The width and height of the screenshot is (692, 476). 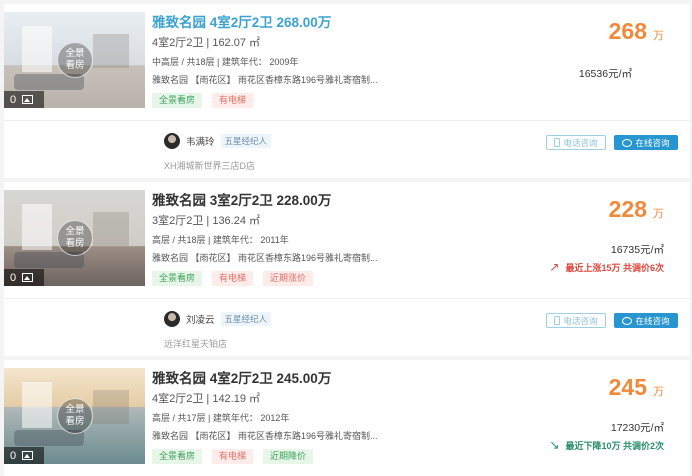 I want to click on trend-text: 最近上涨15万 共调价6次, so click(x=614, y=267).